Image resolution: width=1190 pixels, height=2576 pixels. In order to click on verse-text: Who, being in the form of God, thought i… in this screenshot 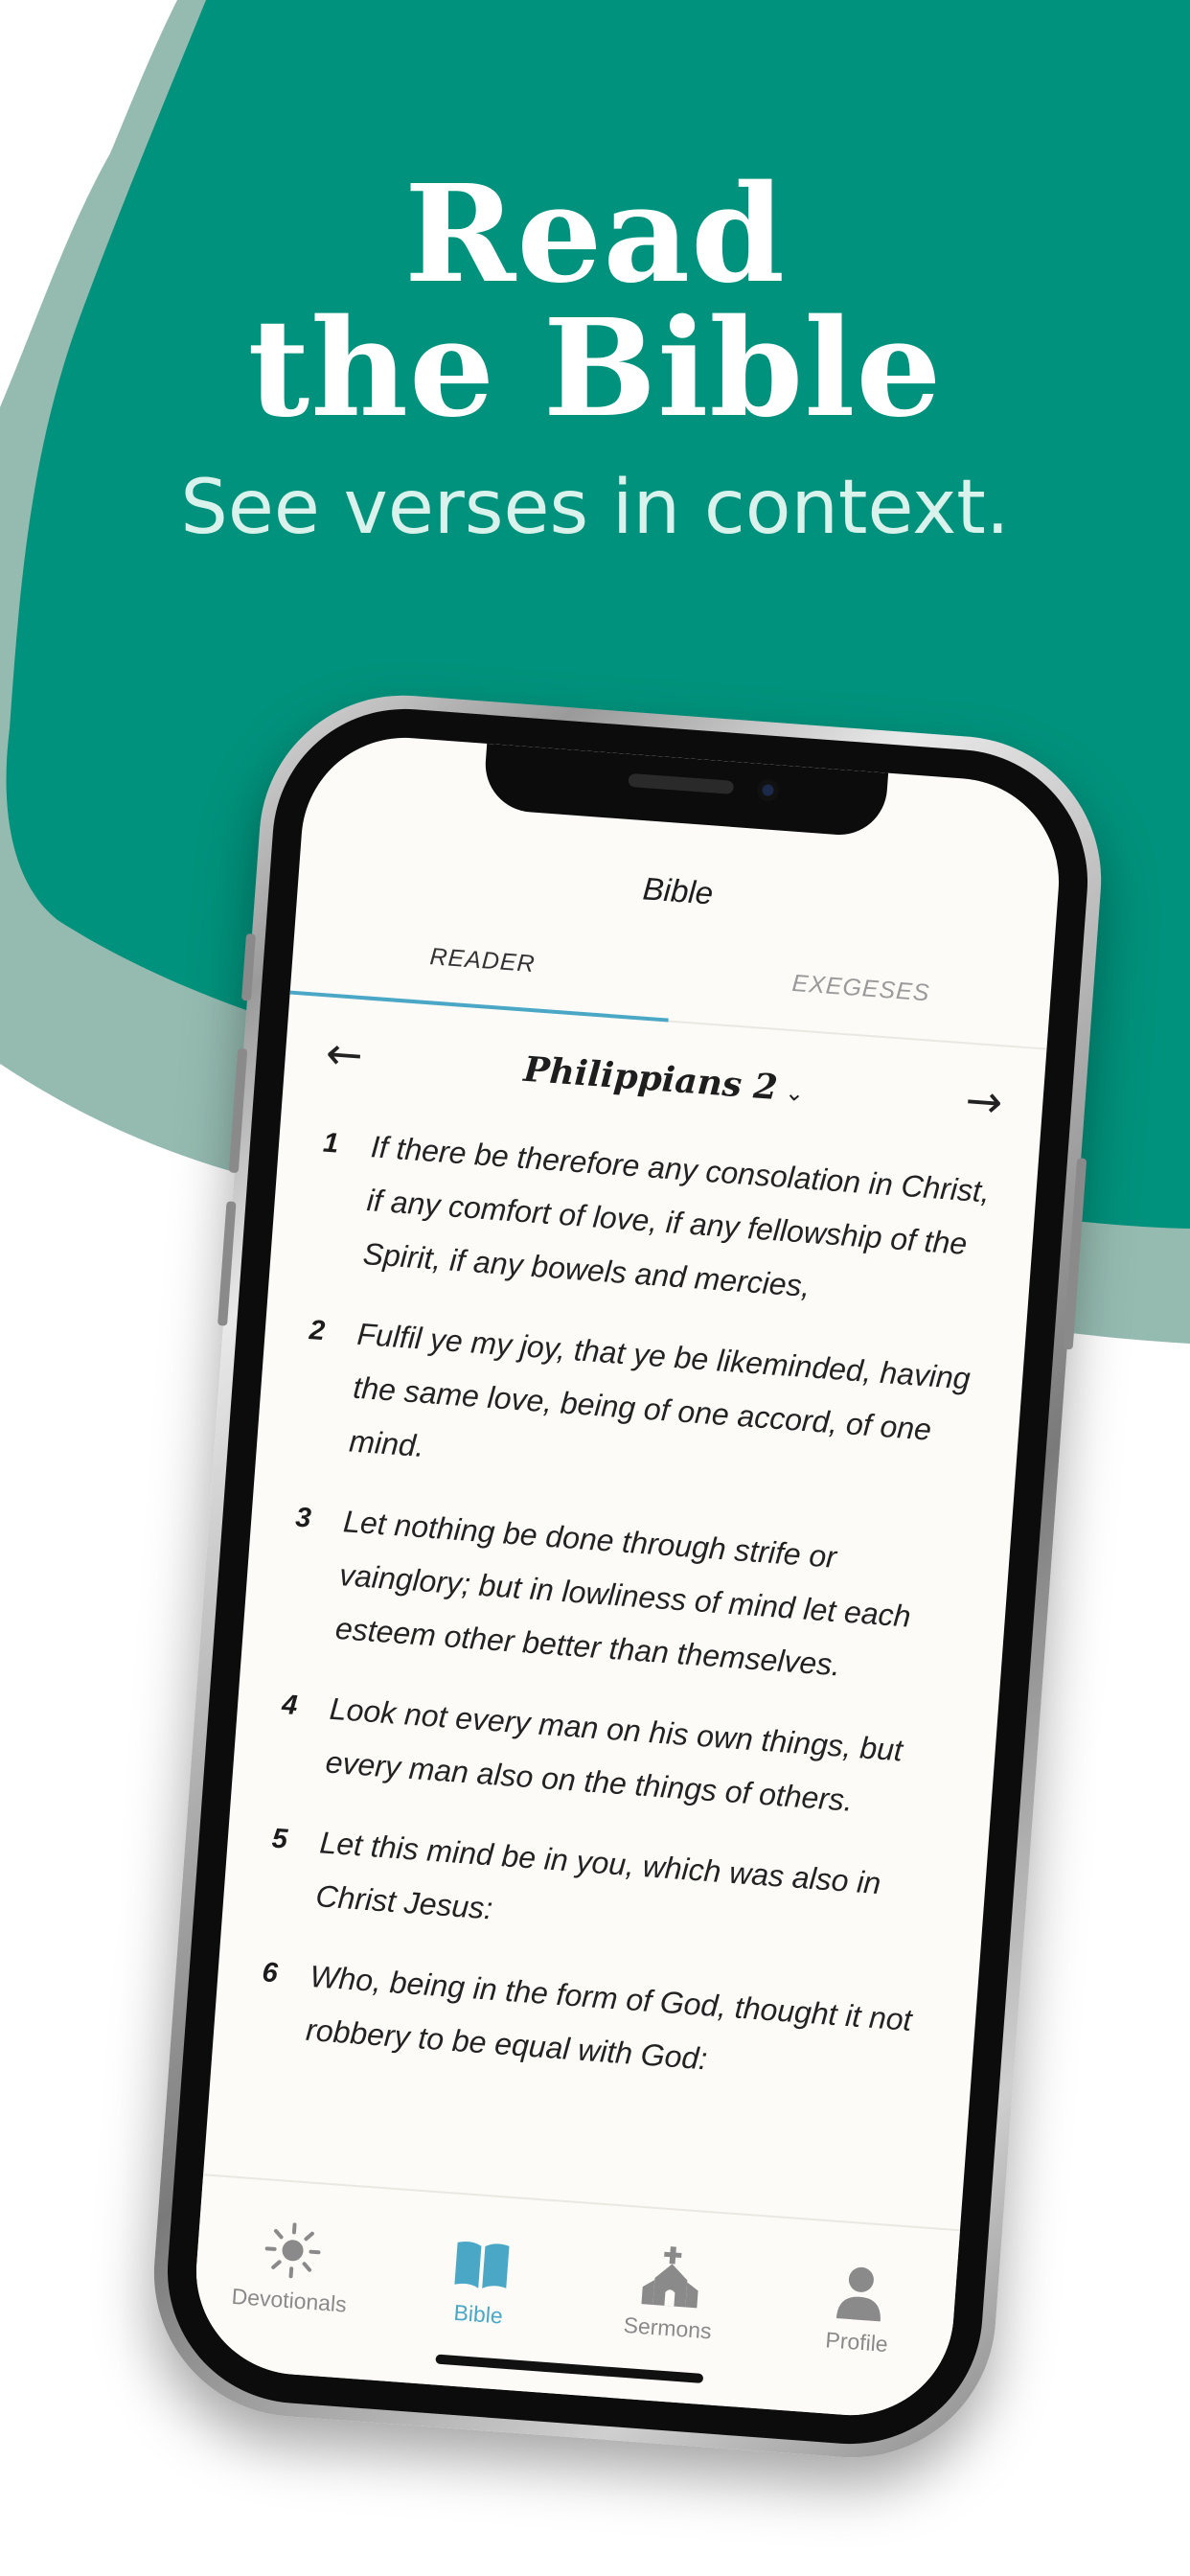, I will do `click(609, 2018)`.